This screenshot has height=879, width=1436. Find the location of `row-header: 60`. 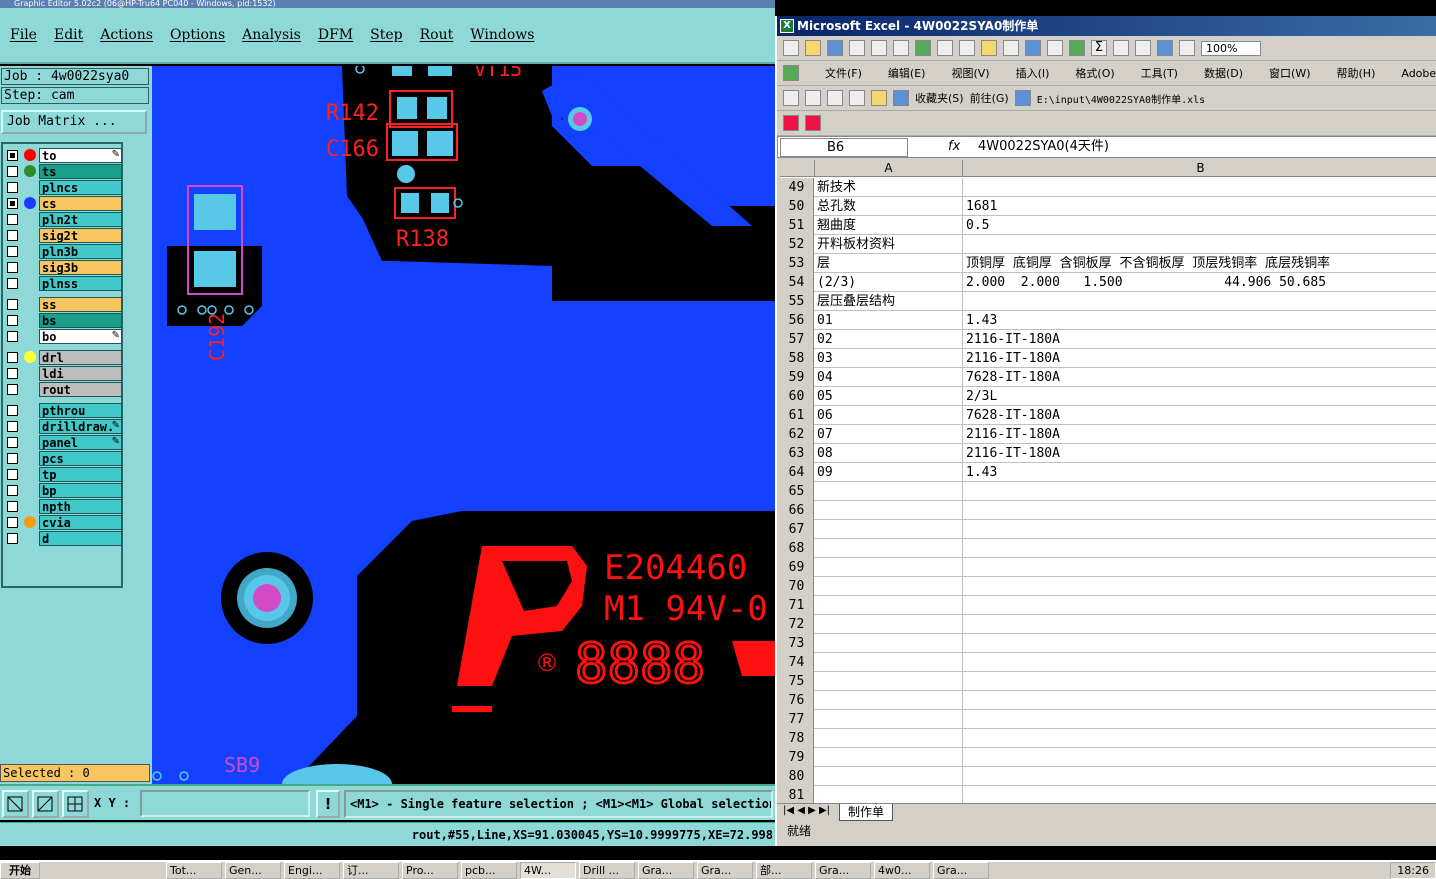

row-header: 60 is located at coordinates (797, 396).